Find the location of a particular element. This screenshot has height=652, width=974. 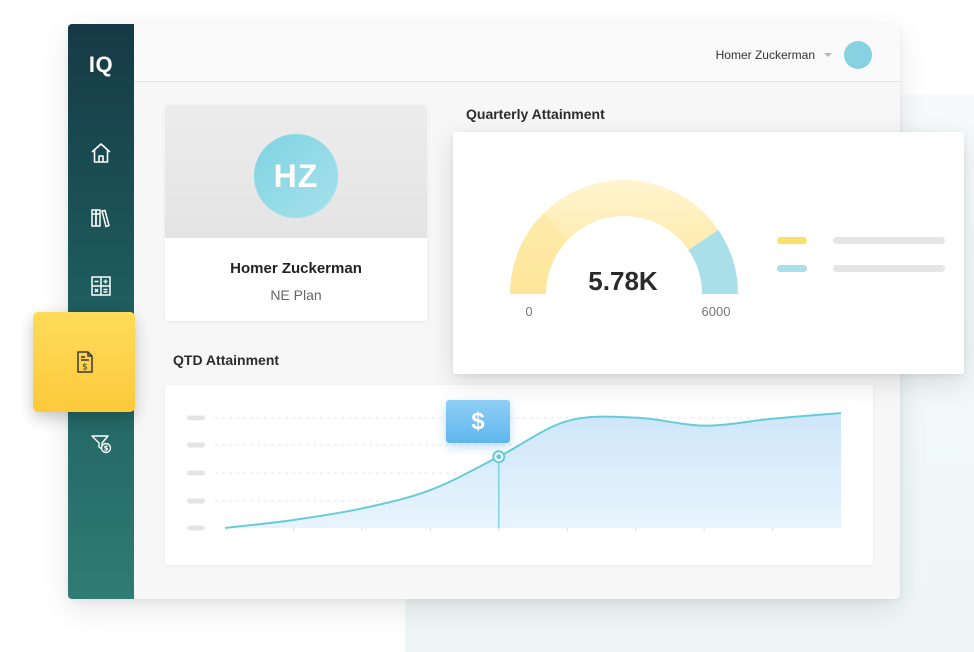

profile-card: HZ Homer Zuckerman NE Plan is located at coordinates (296, 213).